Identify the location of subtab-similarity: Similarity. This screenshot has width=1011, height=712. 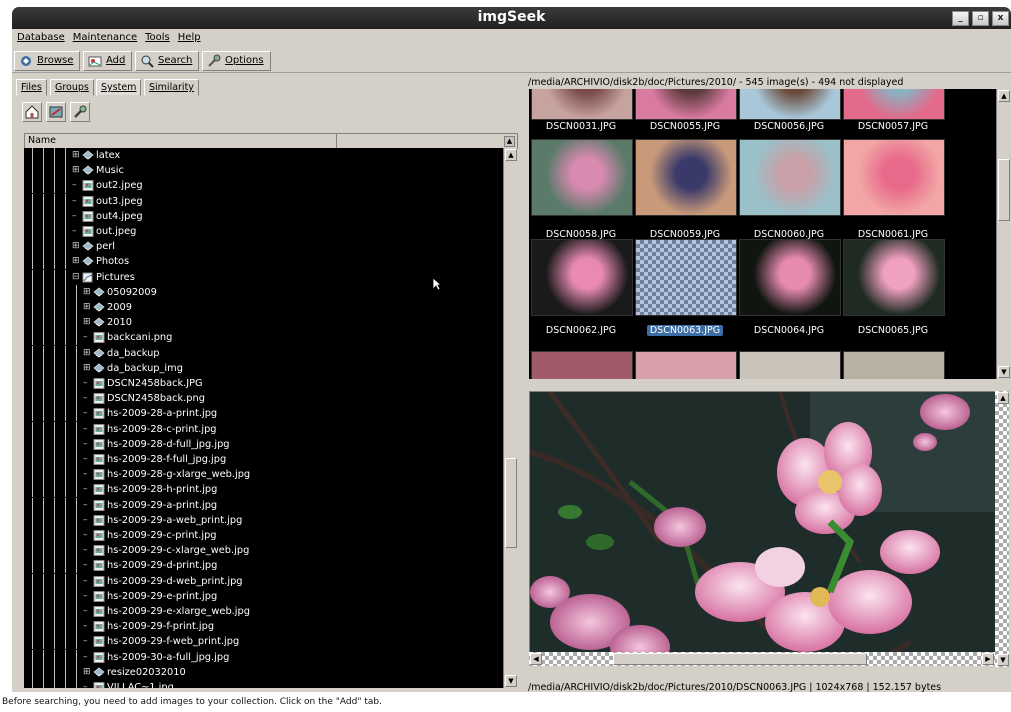
(171, 87).